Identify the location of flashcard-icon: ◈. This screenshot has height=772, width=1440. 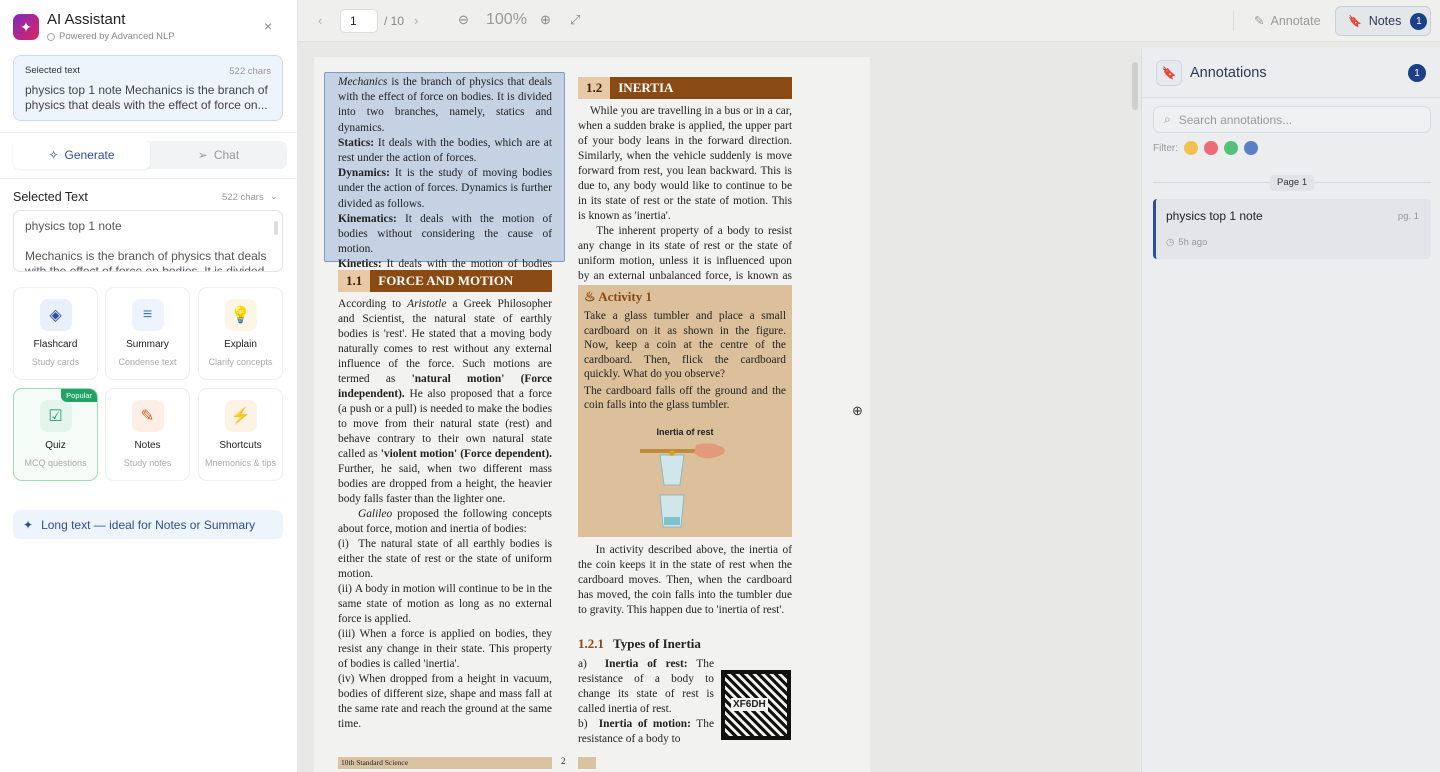
(55, 315).